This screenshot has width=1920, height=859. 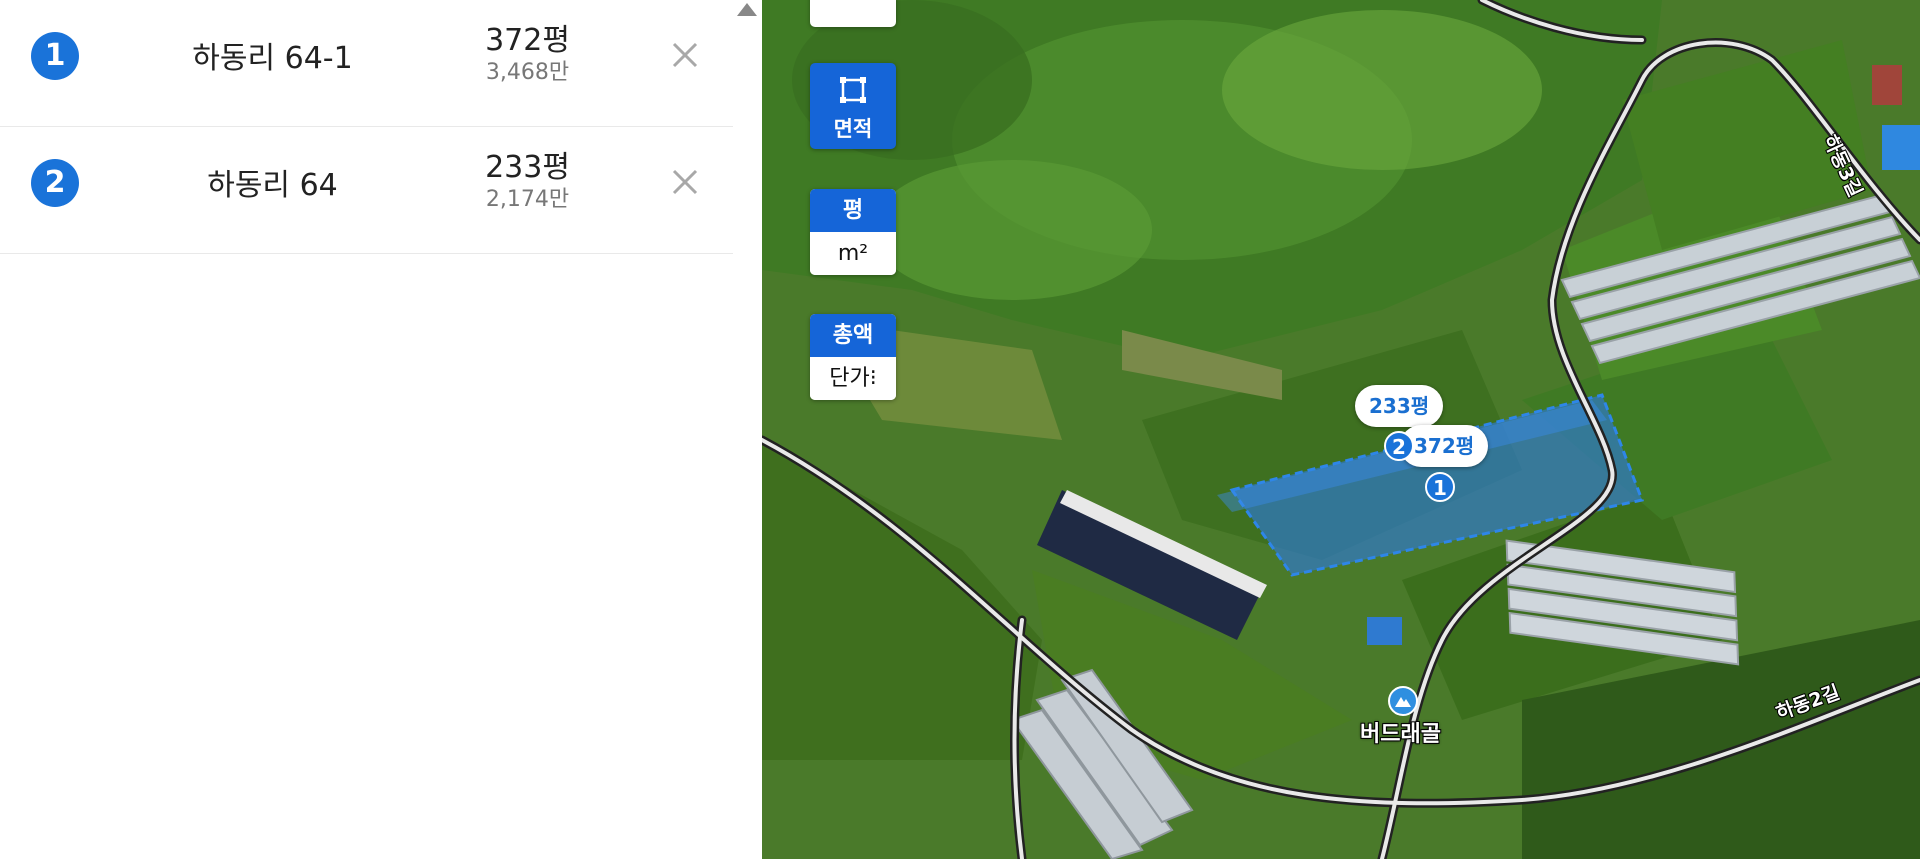 I want to click on map-parcel-pin-1: 1, so click(x=1440, y=487).